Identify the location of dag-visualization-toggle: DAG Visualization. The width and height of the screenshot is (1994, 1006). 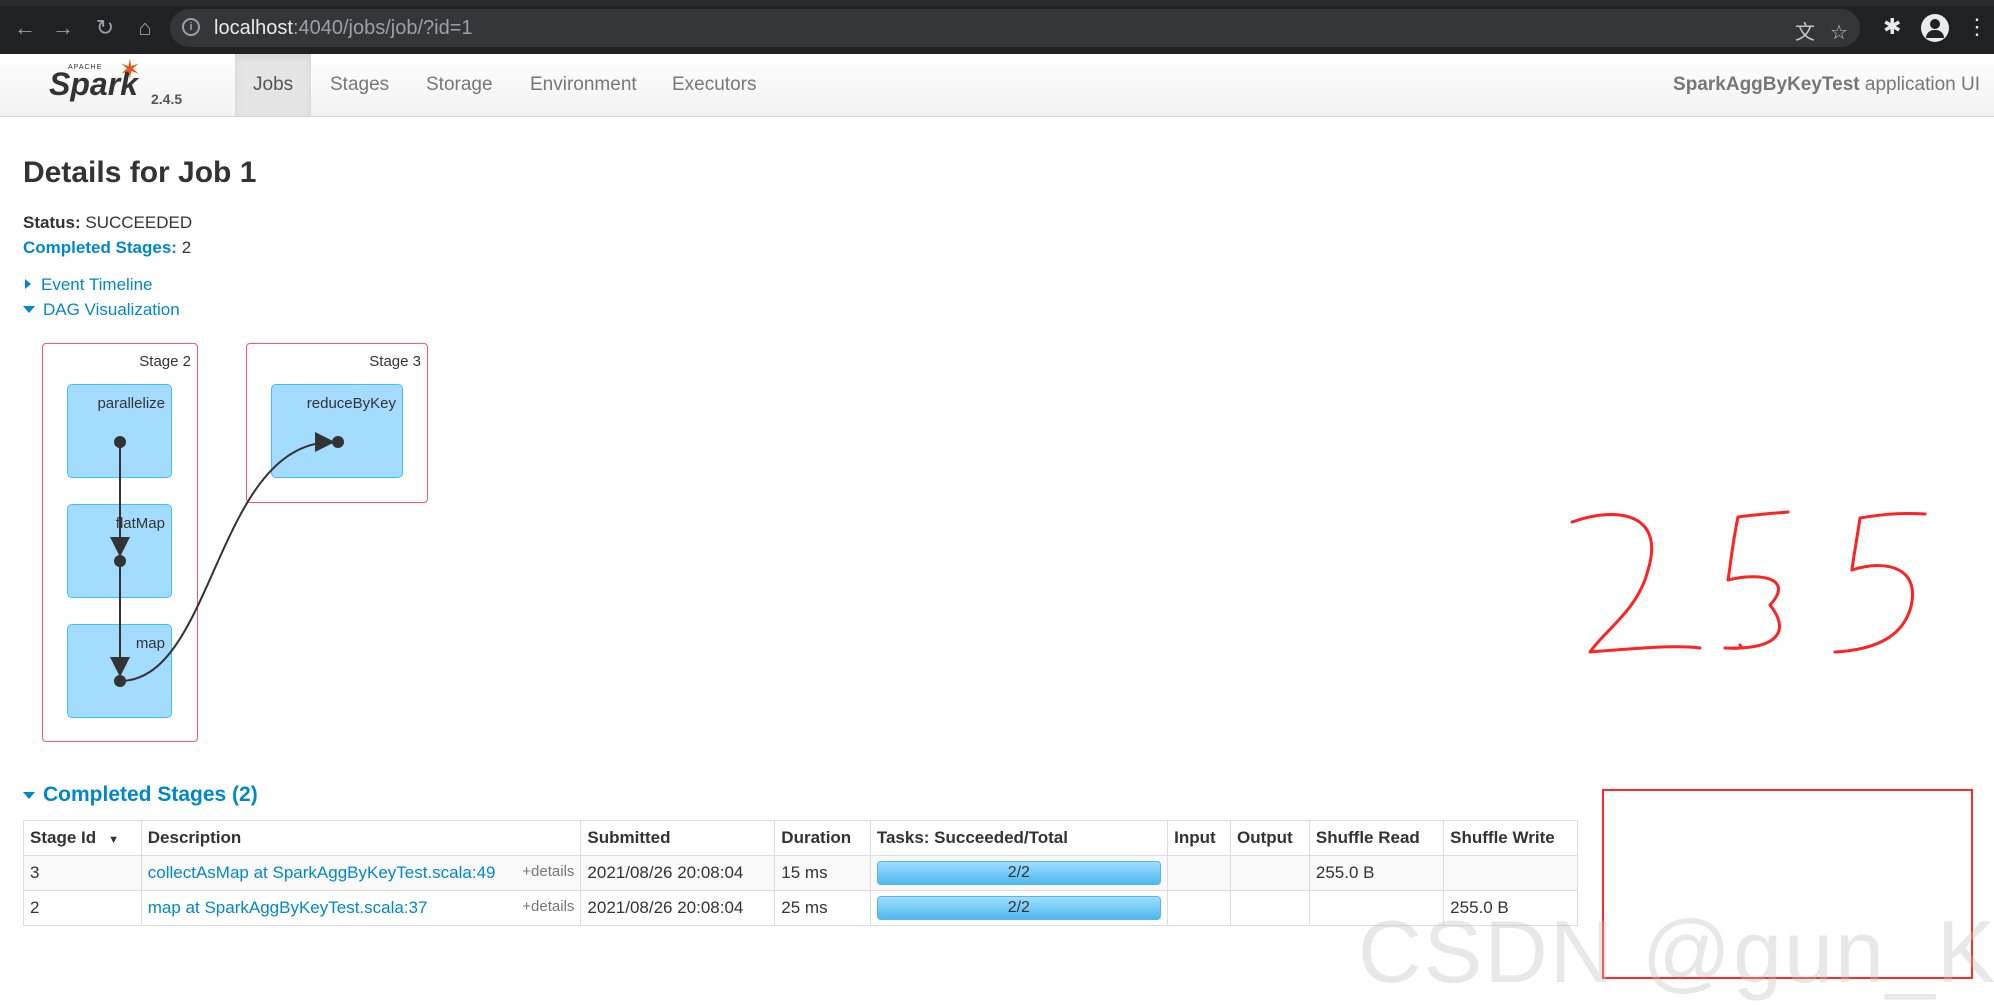
(101, 310).